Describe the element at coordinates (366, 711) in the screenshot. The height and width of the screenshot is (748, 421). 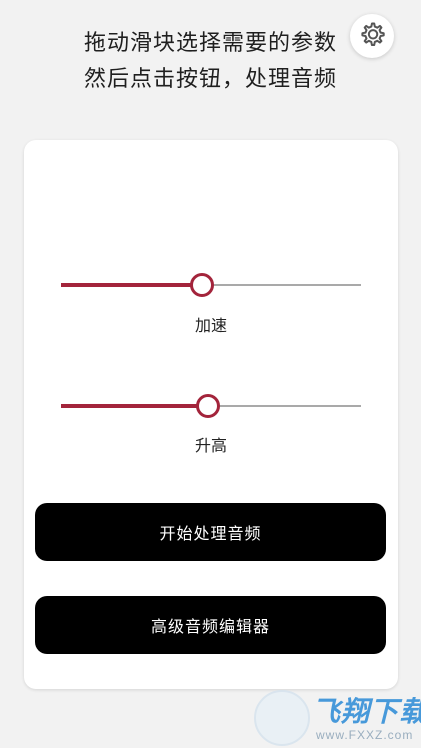
I see `watermark-text: 飞翔下载` at that location.